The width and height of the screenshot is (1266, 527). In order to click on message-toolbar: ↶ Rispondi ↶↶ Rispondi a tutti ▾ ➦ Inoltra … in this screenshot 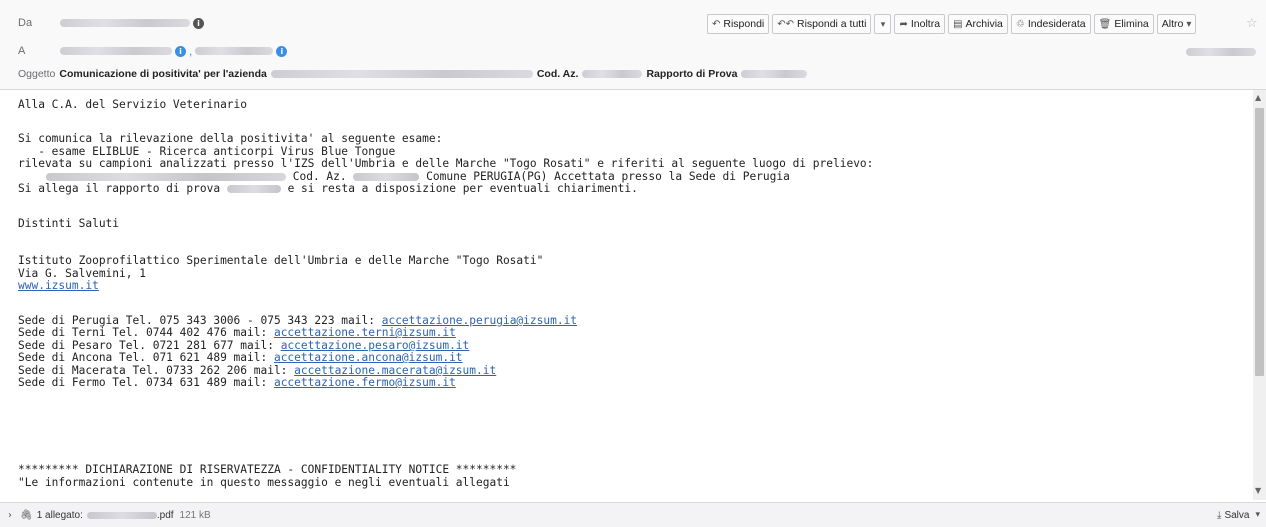, I will do `click(952, 24)`.